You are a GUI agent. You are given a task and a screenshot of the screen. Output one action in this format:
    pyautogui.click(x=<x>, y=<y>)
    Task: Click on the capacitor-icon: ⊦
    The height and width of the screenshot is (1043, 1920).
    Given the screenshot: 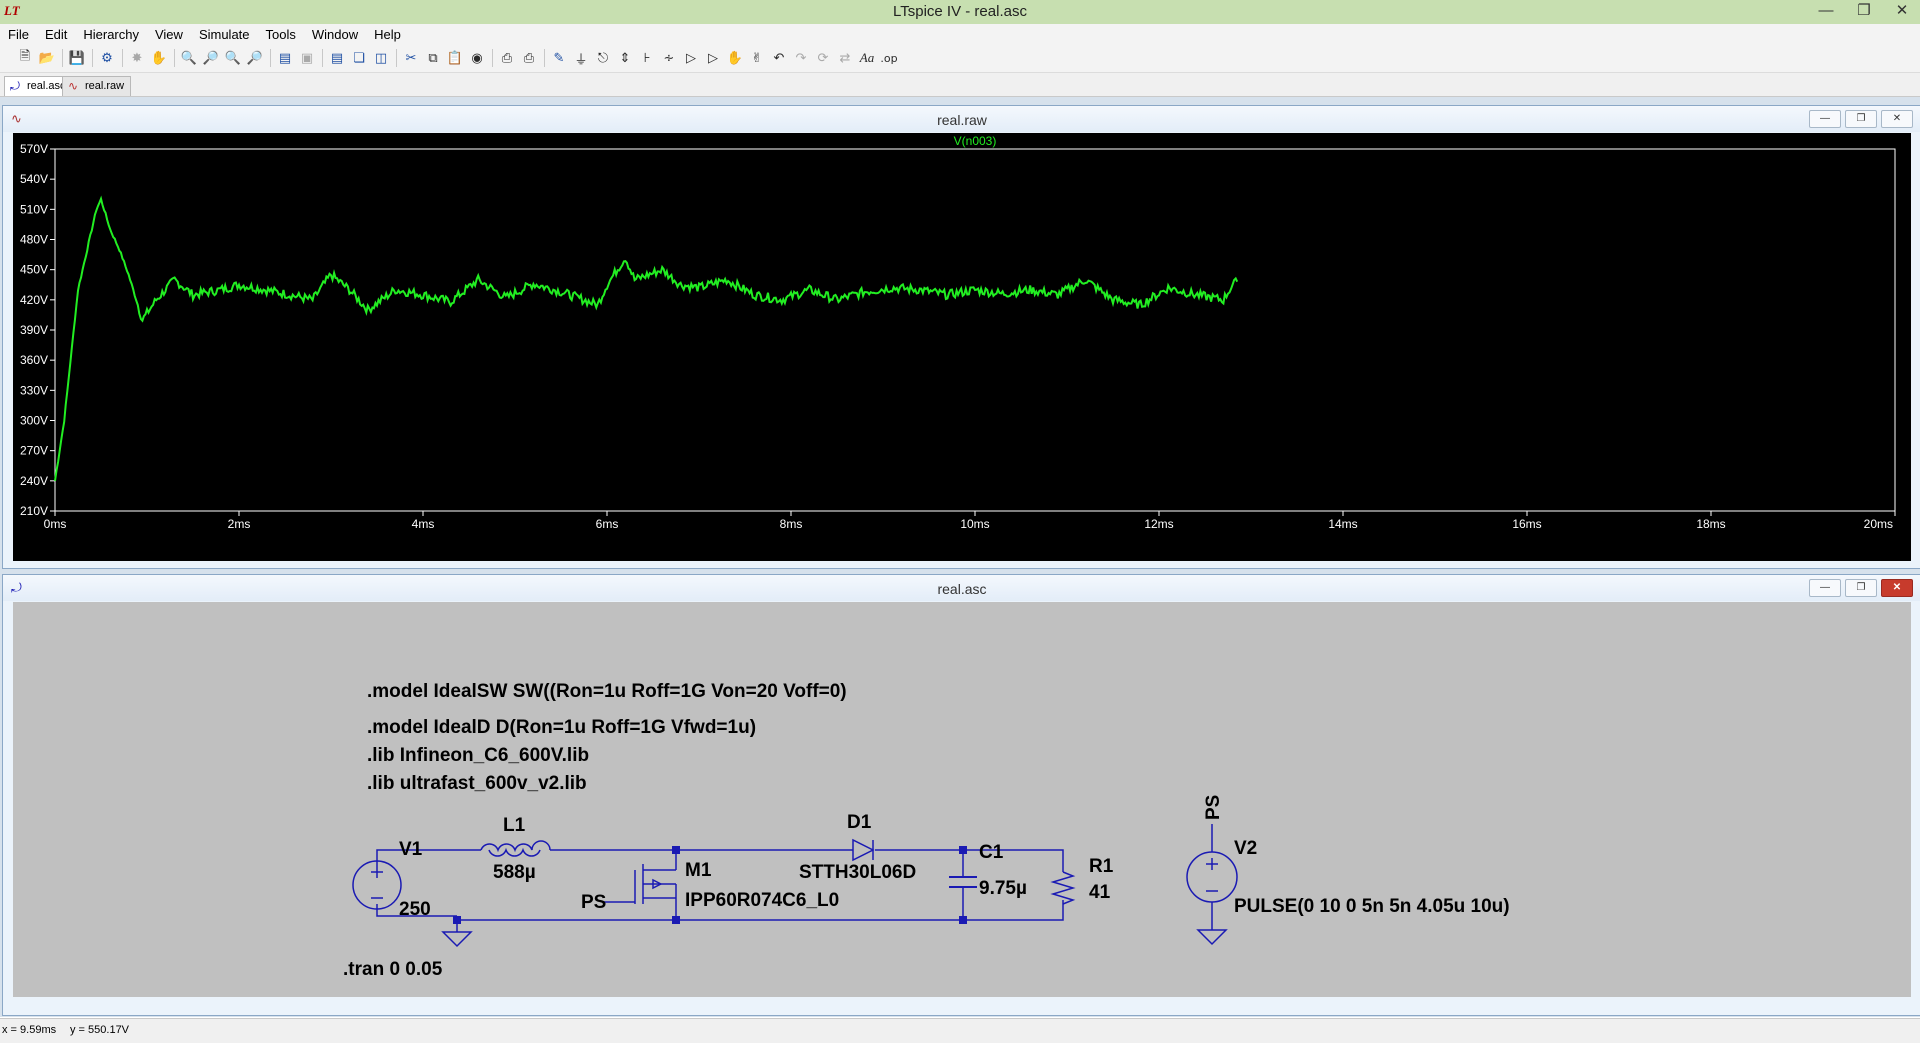 What is the action you would take?
    pyautogui.click(x=647, y=58)
    